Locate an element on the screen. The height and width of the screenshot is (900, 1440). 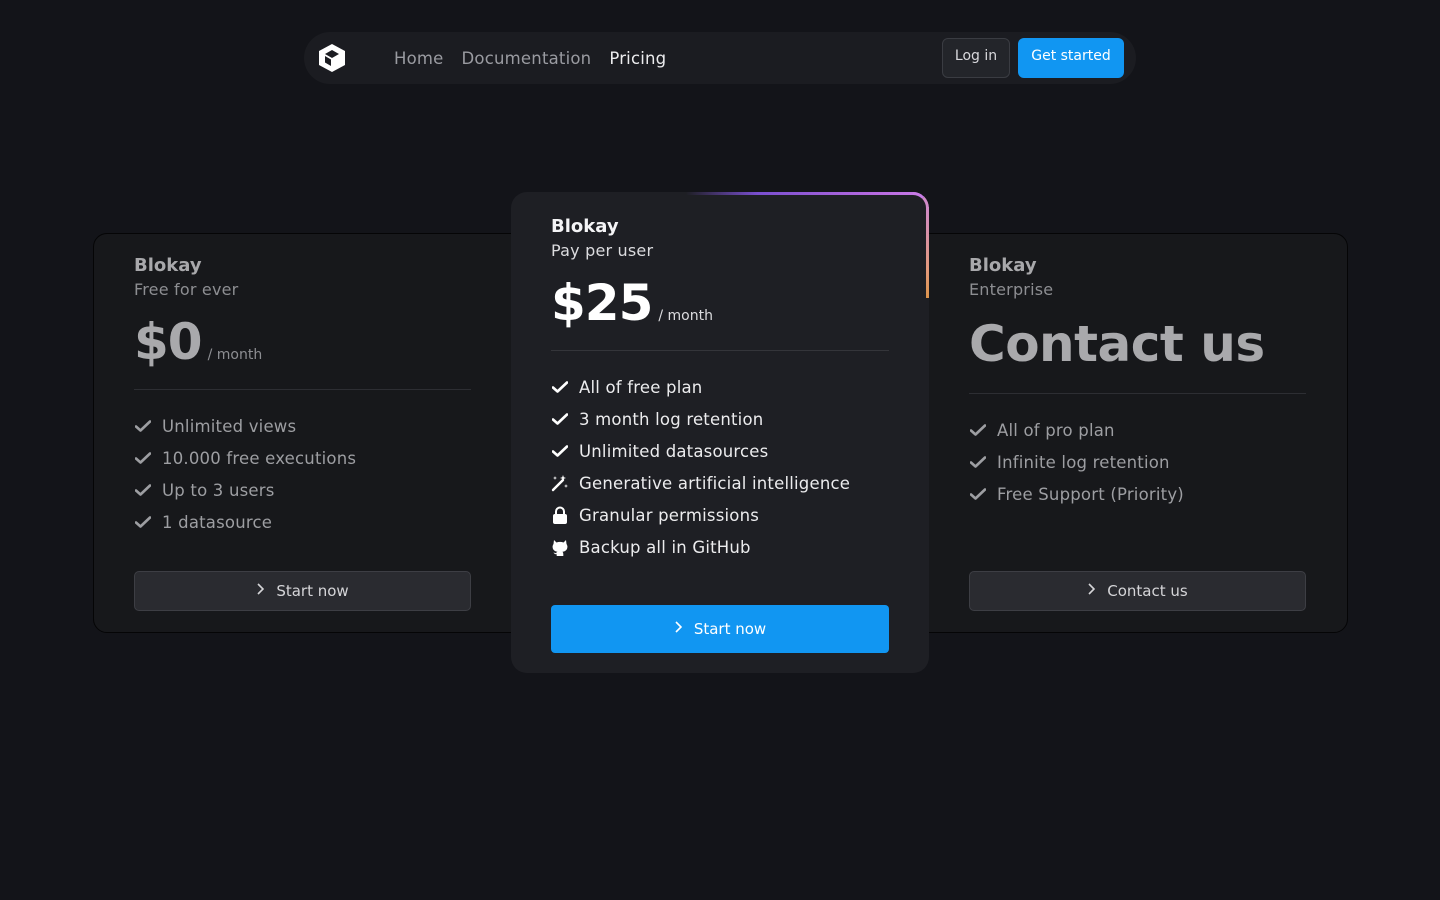
price-row: $0 / month is located at coordinates (302, 342).